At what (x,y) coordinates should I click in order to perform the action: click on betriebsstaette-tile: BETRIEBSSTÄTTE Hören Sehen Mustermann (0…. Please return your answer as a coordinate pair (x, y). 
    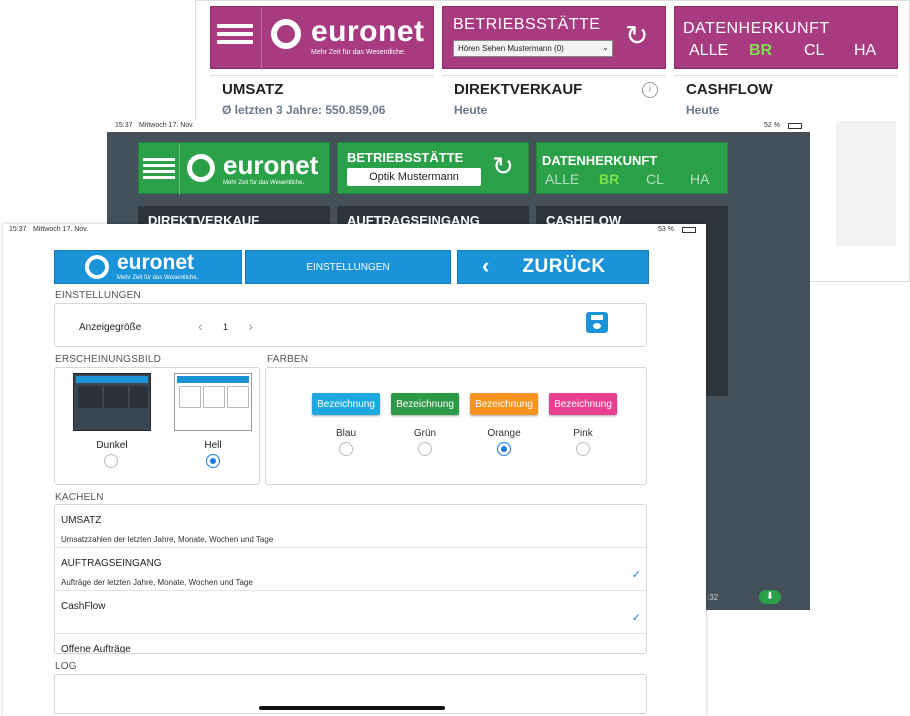
    Looking at the image, I should click on (554, 37).